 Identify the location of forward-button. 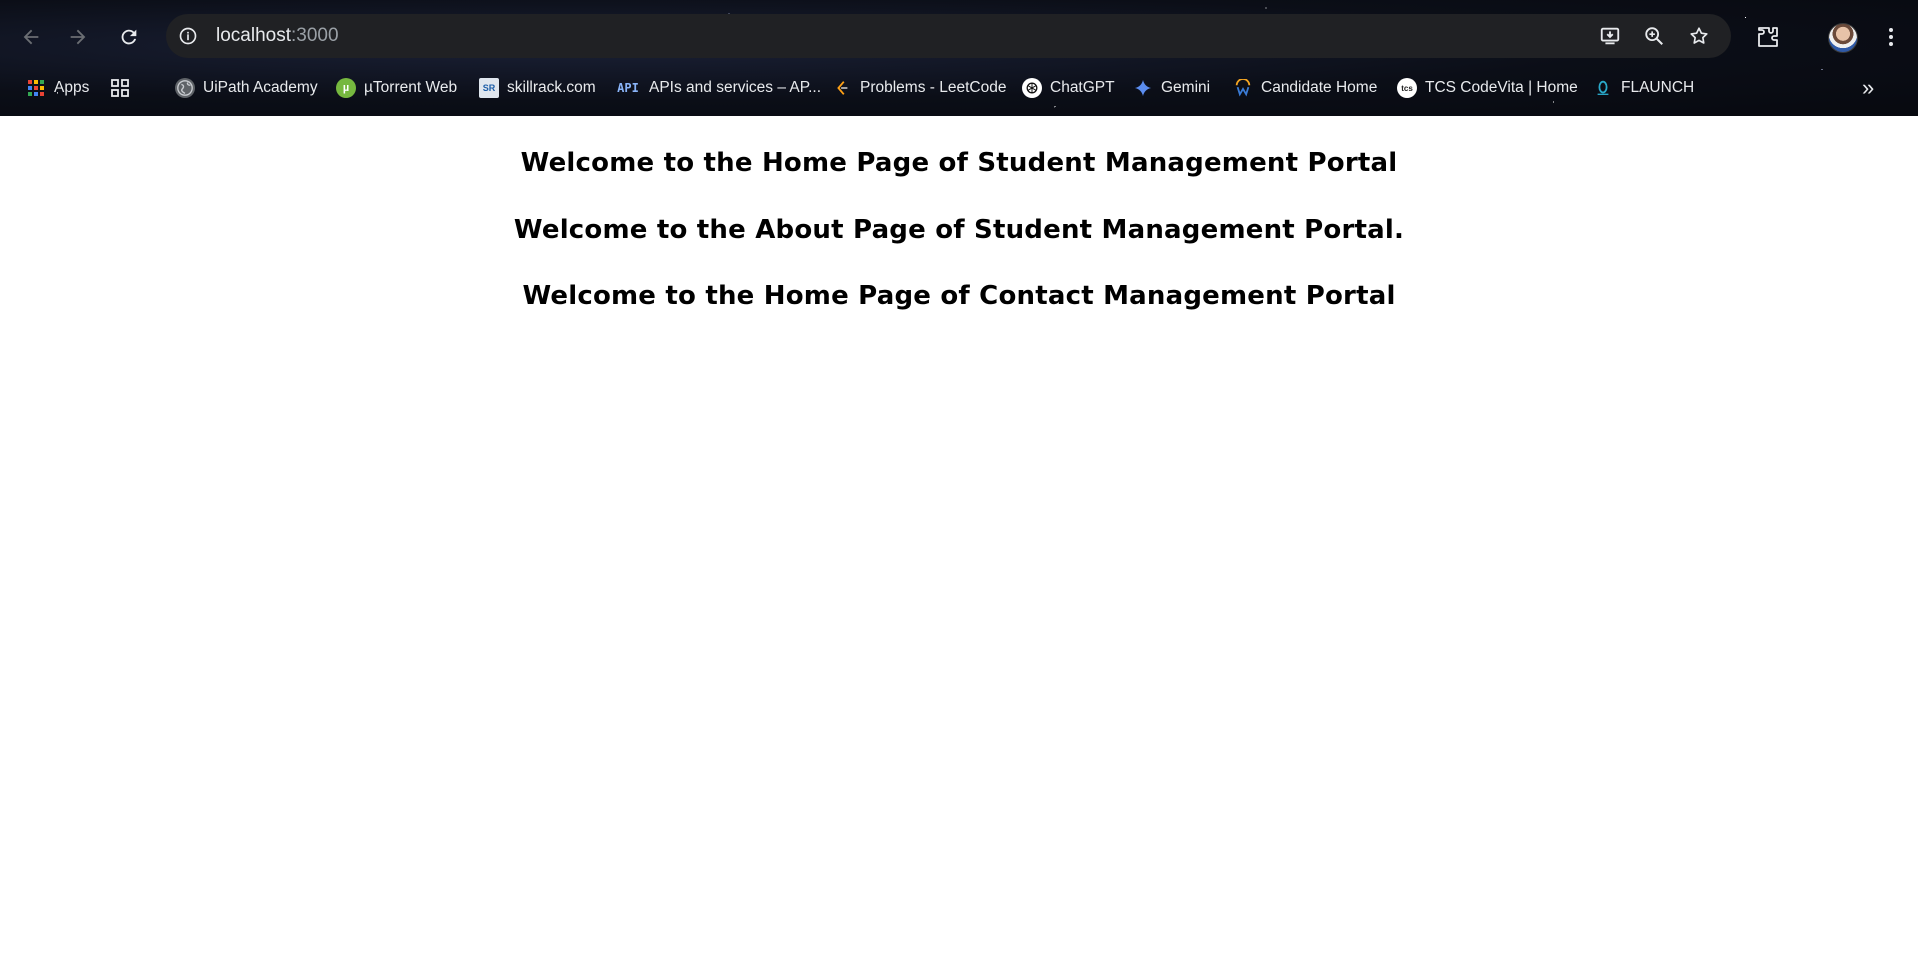
(78, 37).